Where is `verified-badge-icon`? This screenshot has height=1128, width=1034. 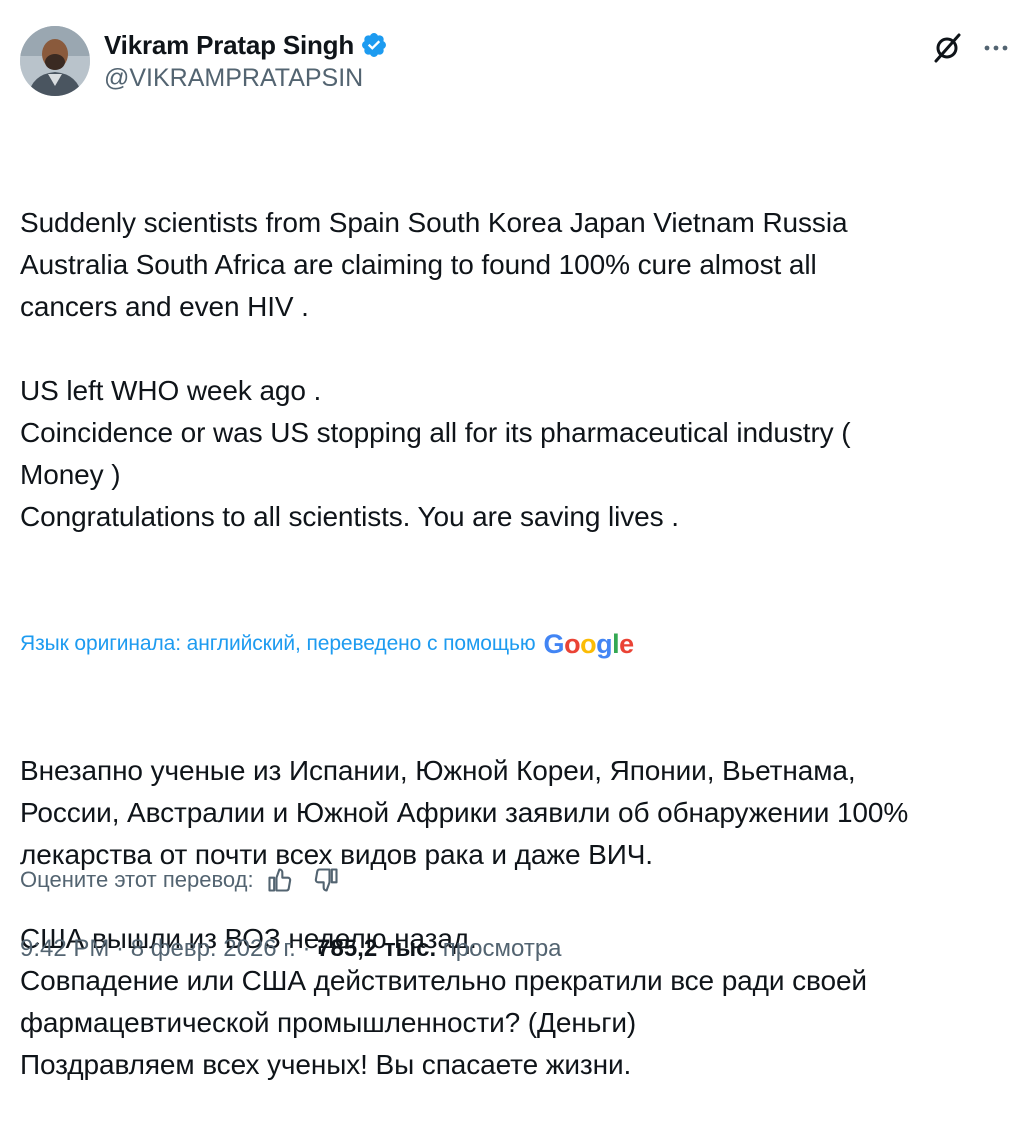 verified-badge-icon is located at coordinates (374, 45).